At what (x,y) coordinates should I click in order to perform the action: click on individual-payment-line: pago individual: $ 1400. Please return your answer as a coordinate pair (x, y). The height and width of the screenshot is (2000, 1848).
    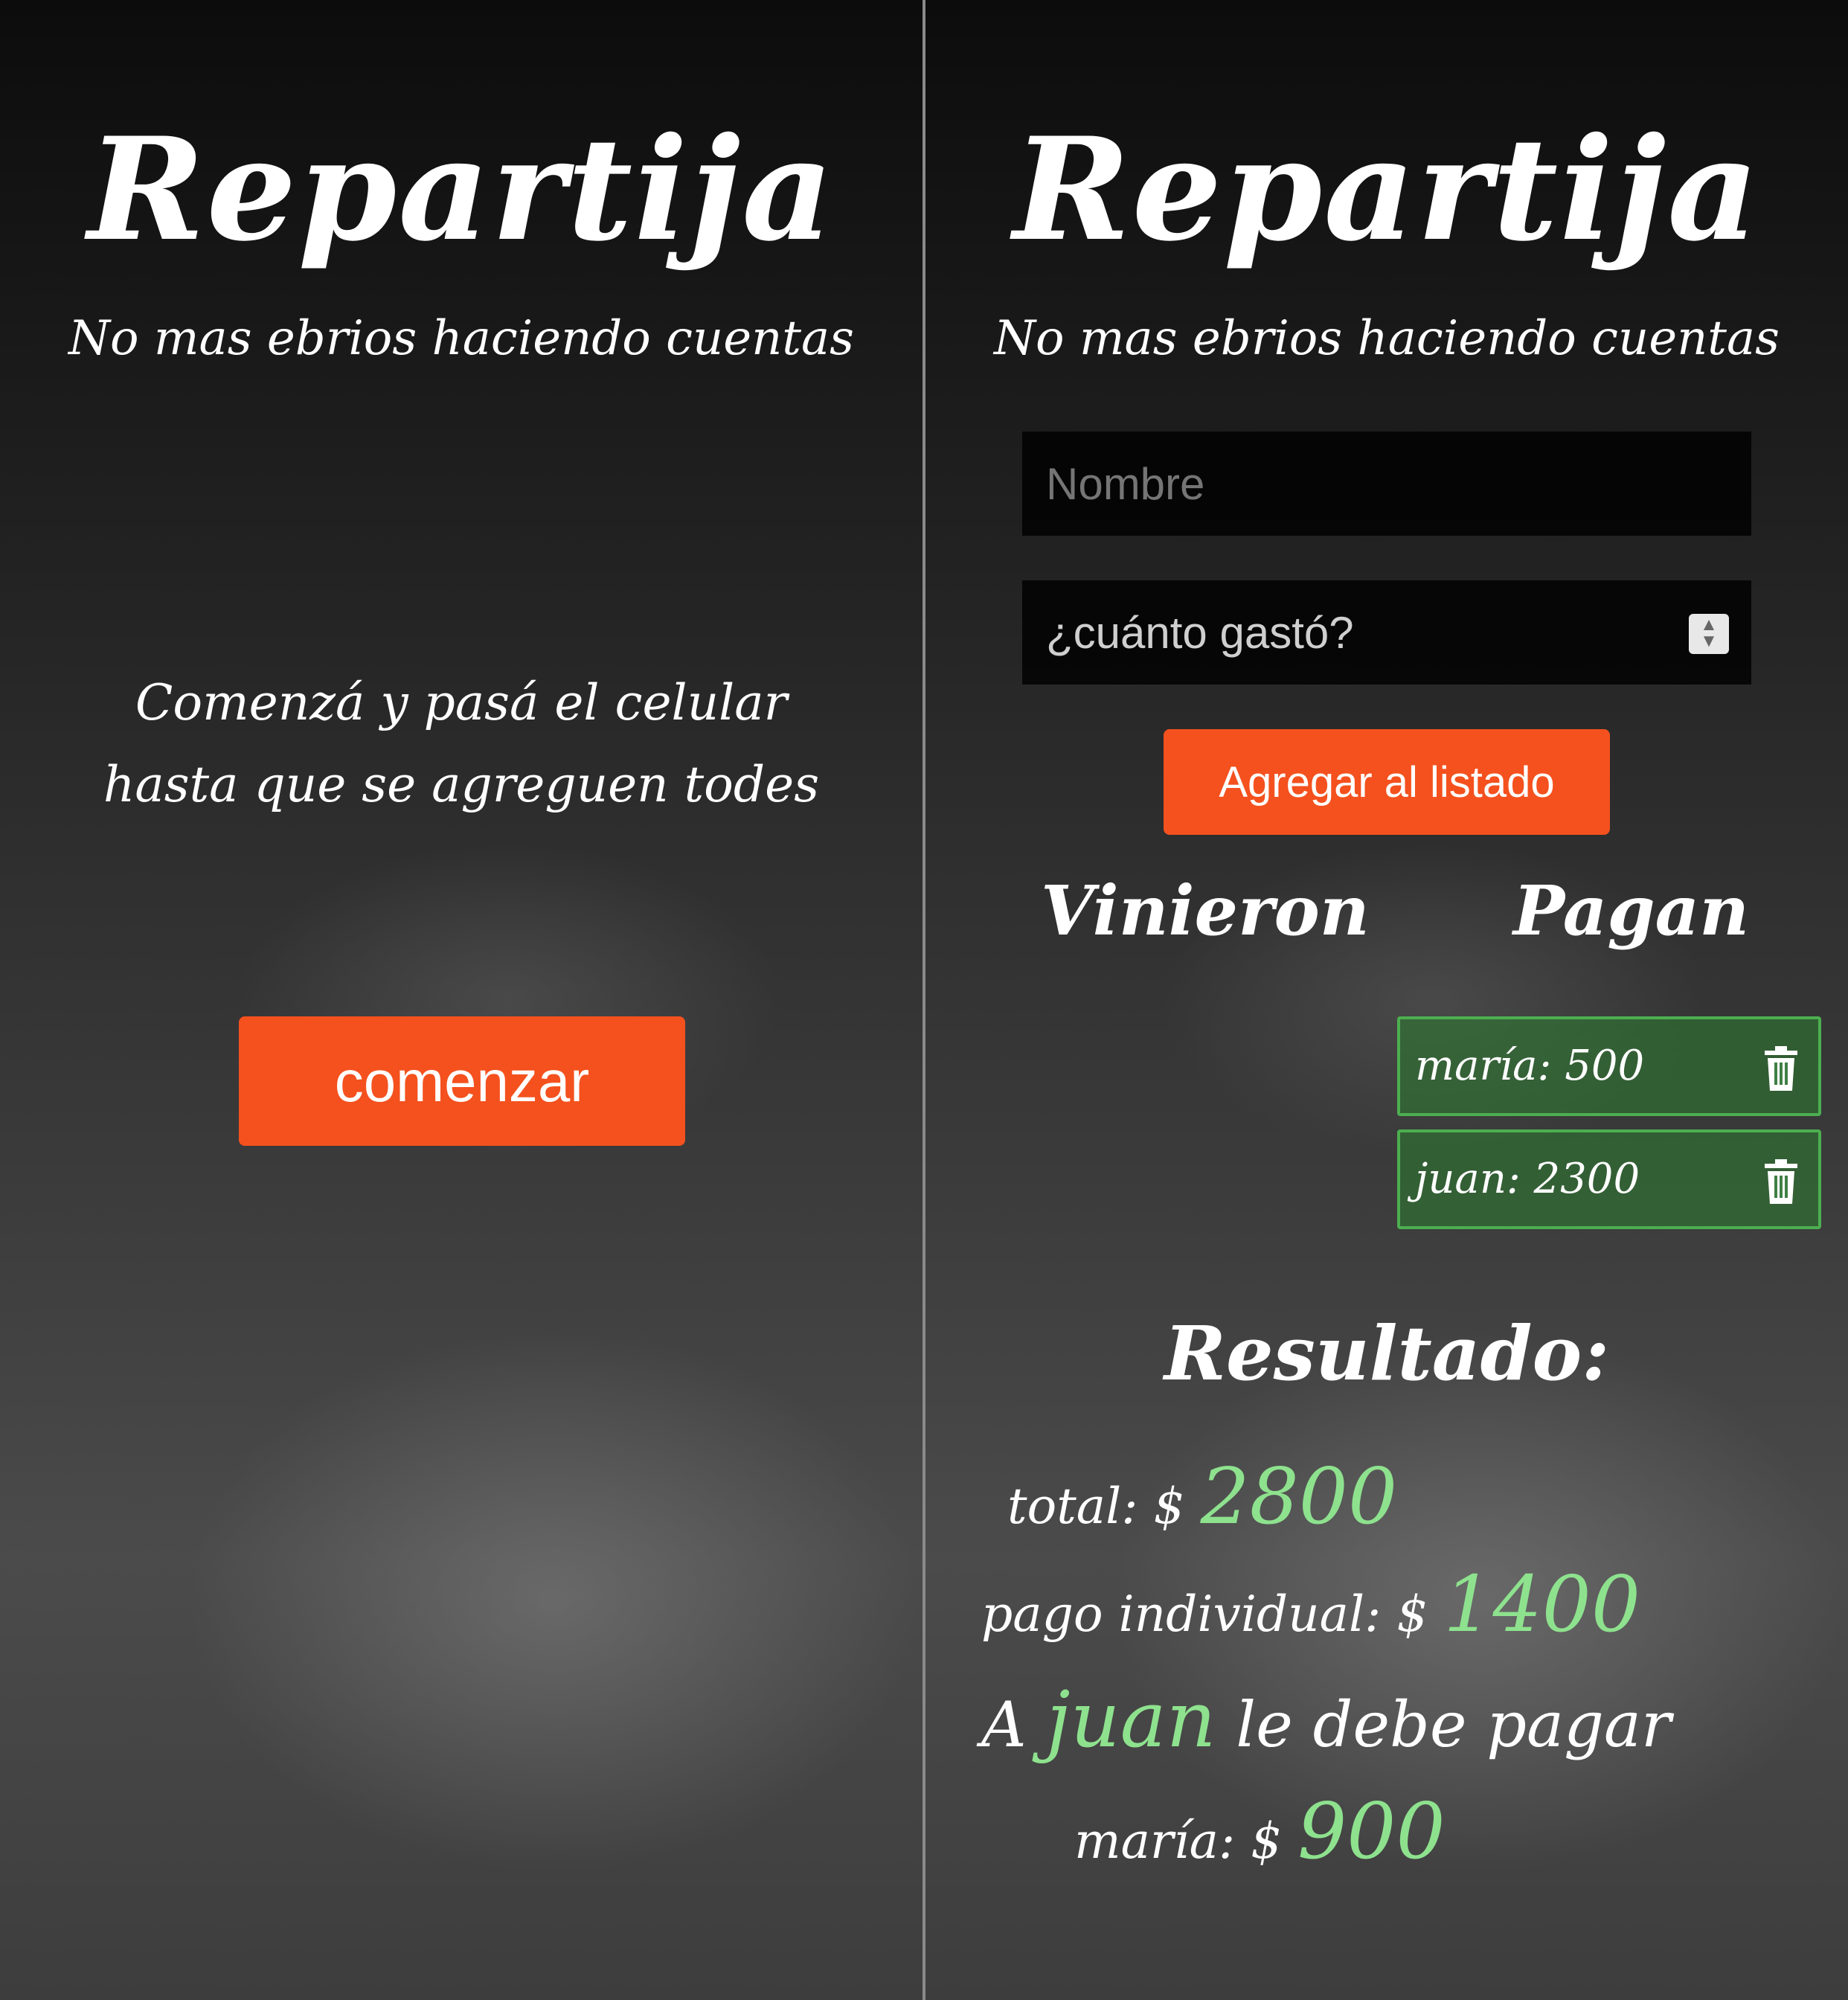
    Looking at the image, I should click on (1310, 1605).